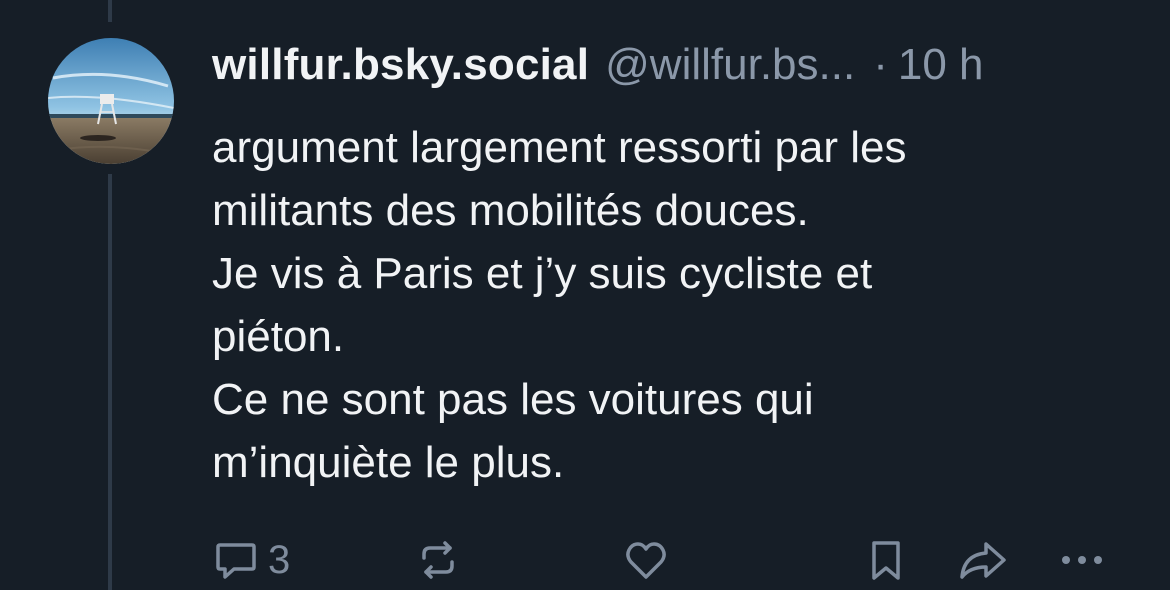  I want to click on more-icon, so click(1082, 560).